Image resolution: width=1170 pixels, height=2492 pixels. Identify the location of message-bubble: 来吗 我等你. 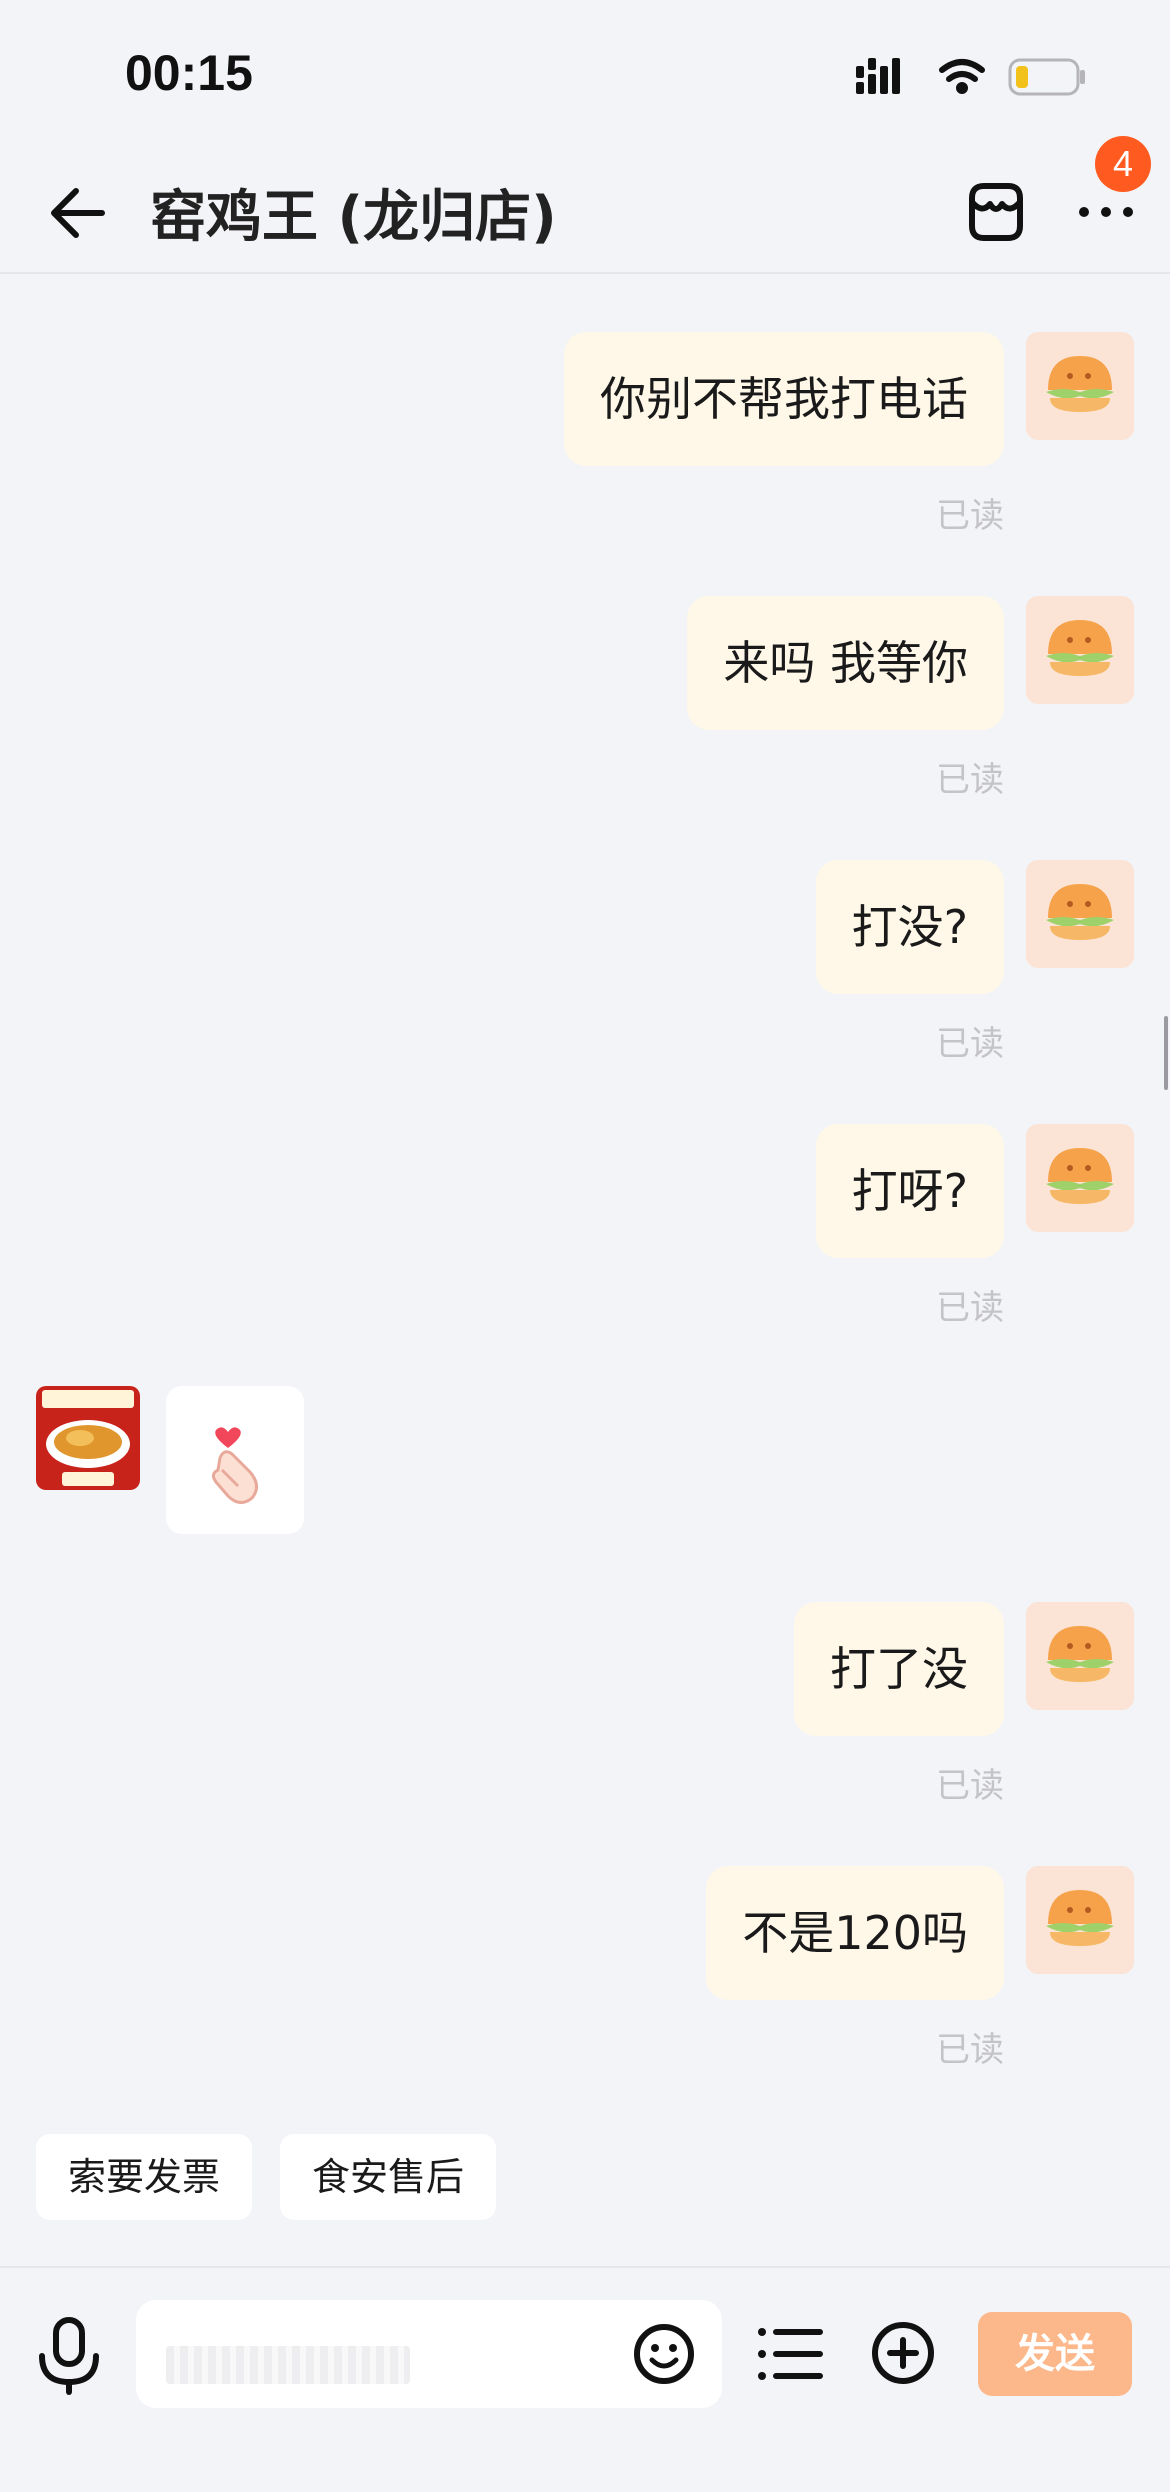
(845, 663).